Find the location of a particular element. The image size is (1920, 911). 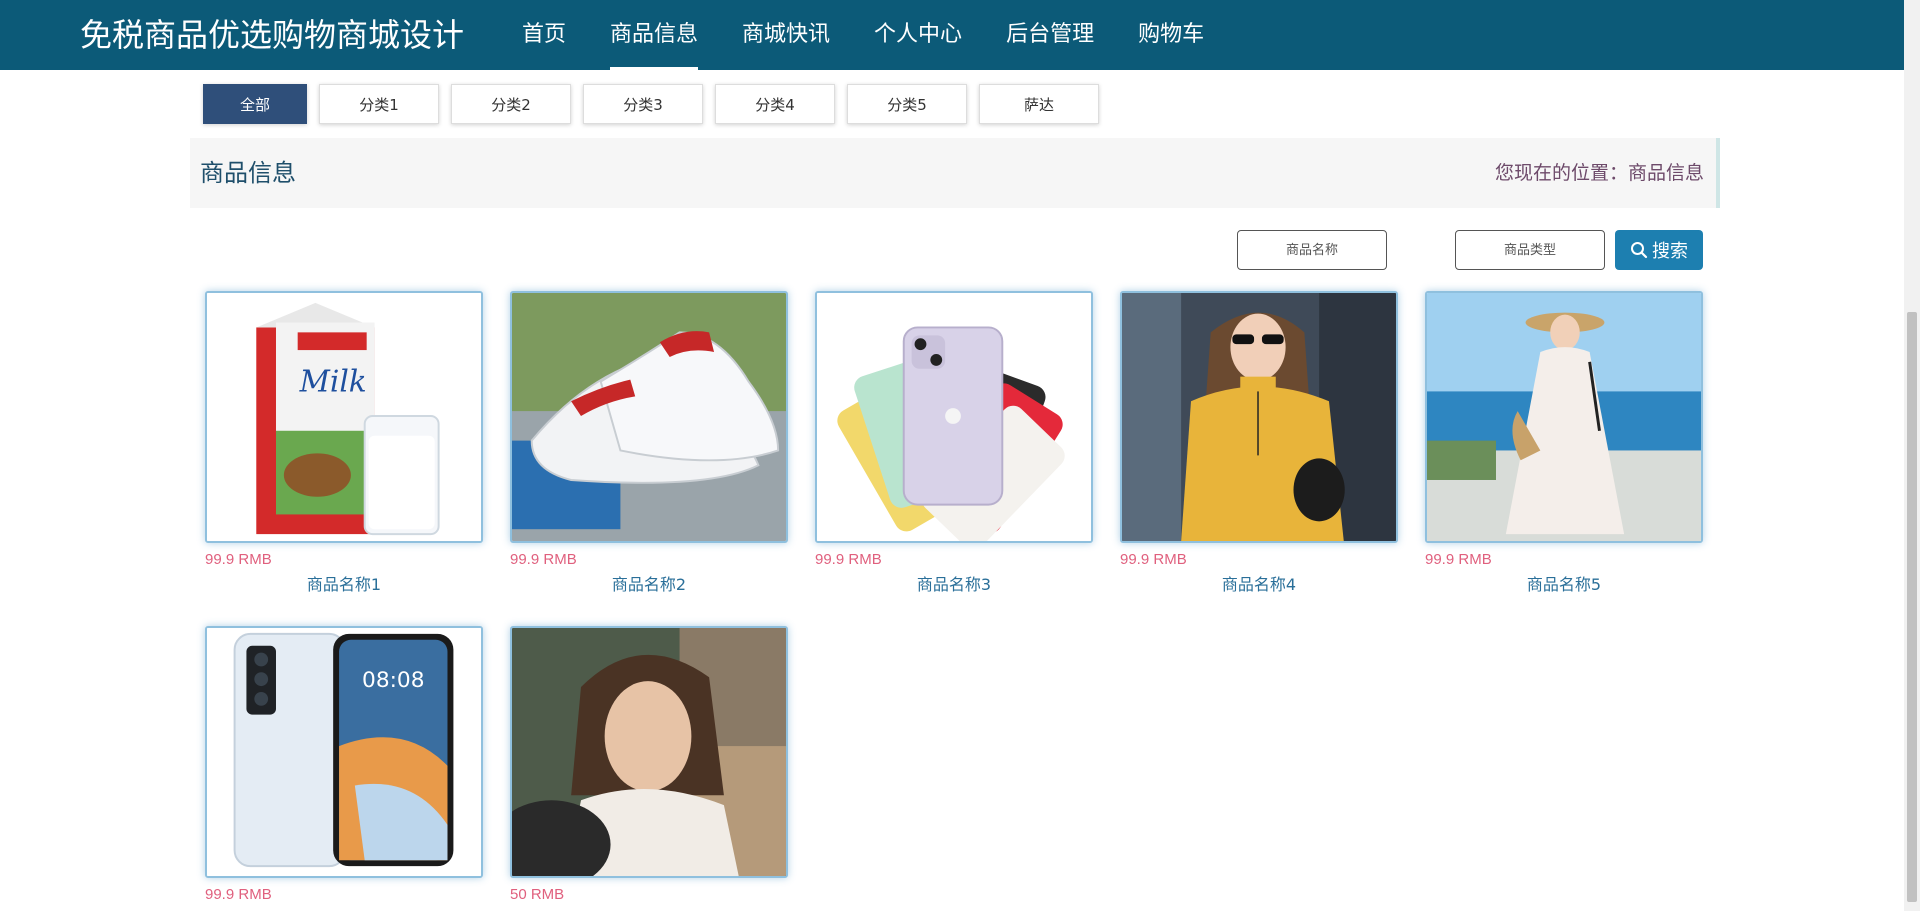

nav-item-cart: 购物车 is located at coordinates (1171, 35).